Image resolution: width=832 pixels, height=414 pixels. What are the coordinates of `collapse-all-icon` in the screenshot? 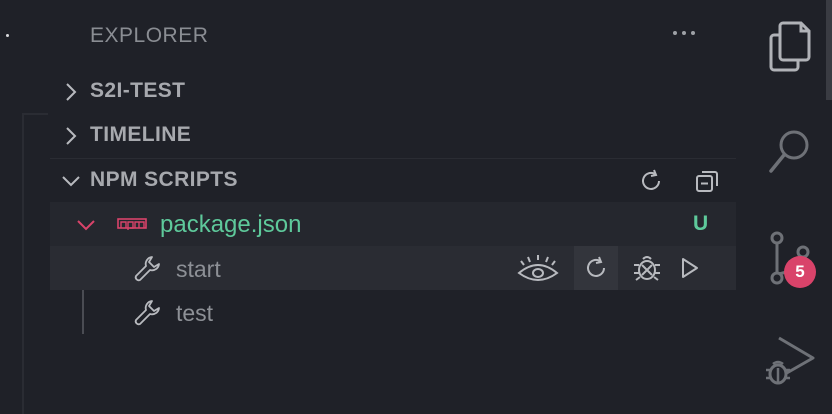 It's located at (707, 181).